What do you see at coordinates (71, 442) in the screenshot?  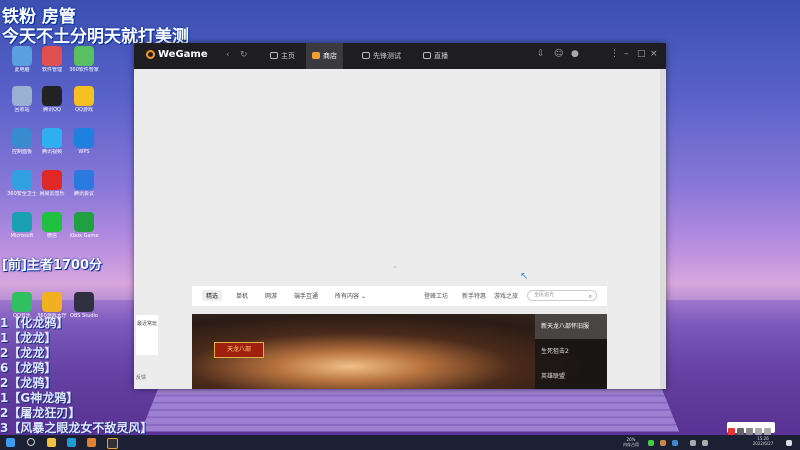 I see `edge-icon` at bounding box center [71, 442].